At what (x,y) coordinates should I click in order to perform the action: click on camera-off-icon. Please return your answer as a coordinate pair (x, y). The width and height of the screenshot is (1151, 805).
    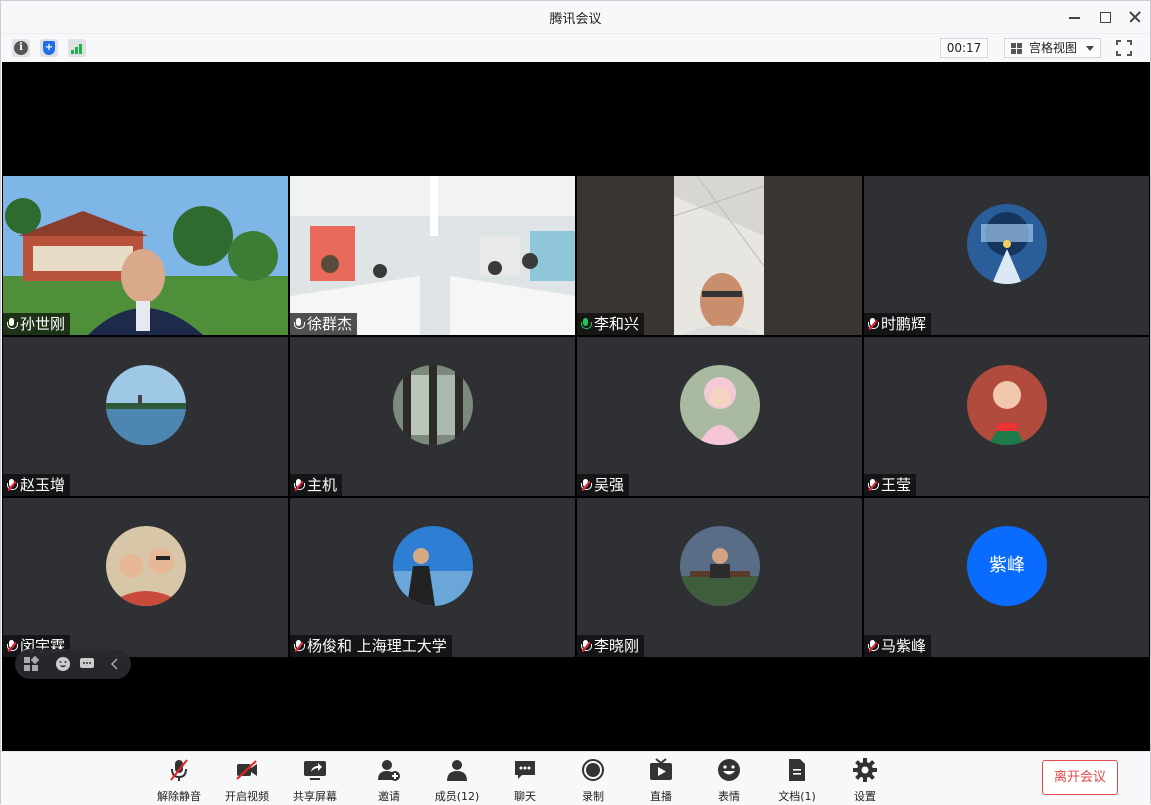
    Looking at the image, I should click on (246, 770).